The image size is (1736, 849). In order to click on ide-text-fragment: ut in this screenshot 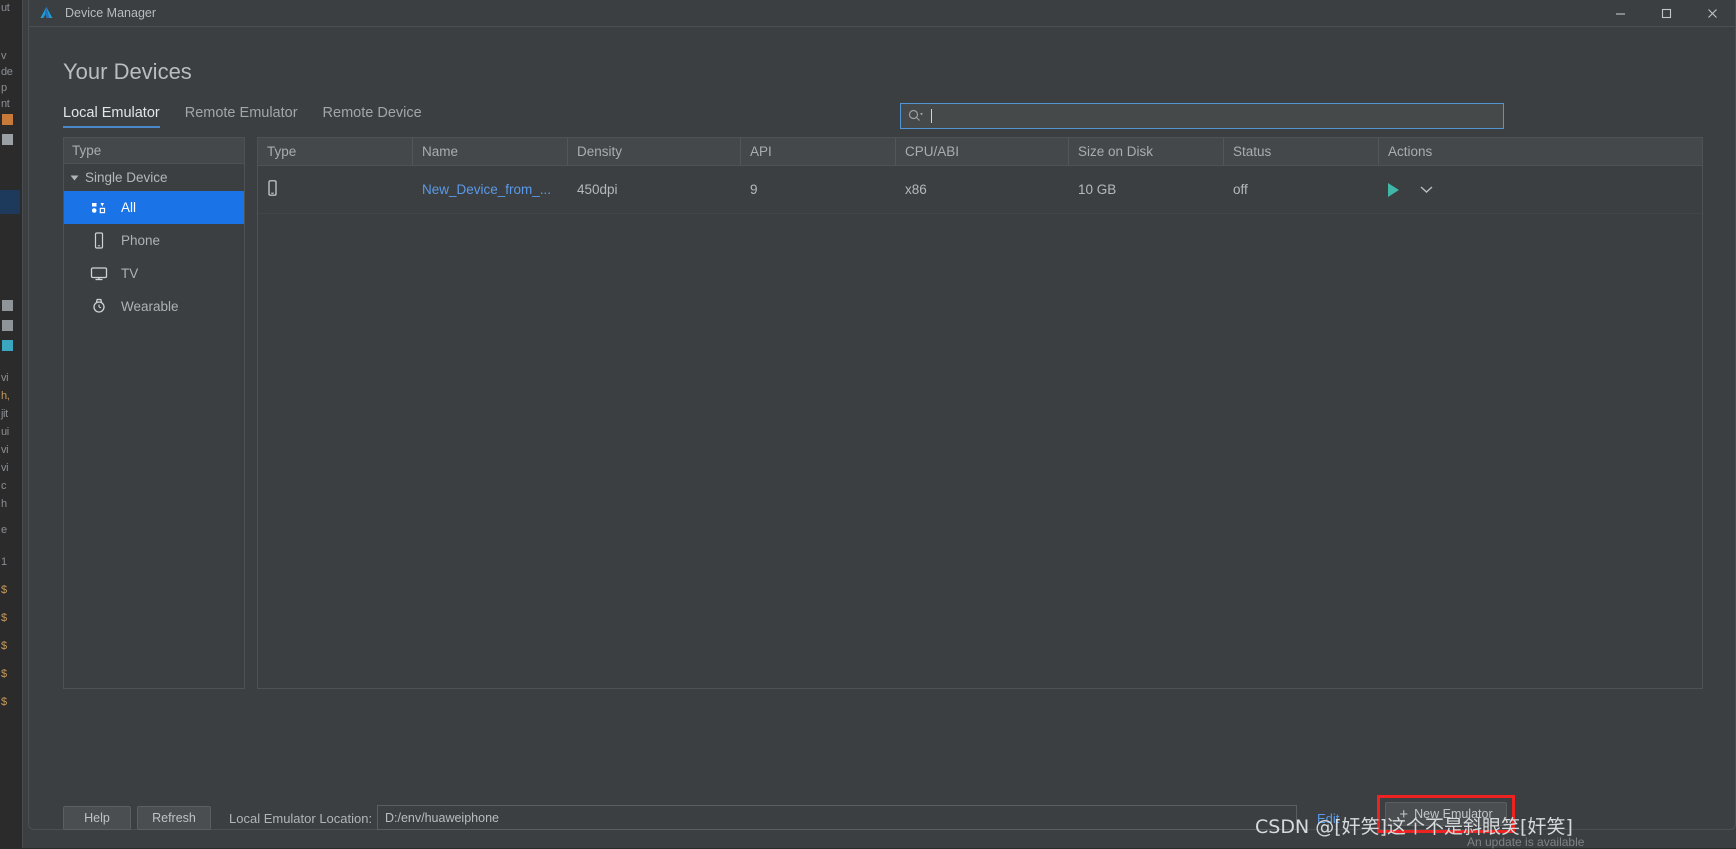, I will do `click(5, 8)`.